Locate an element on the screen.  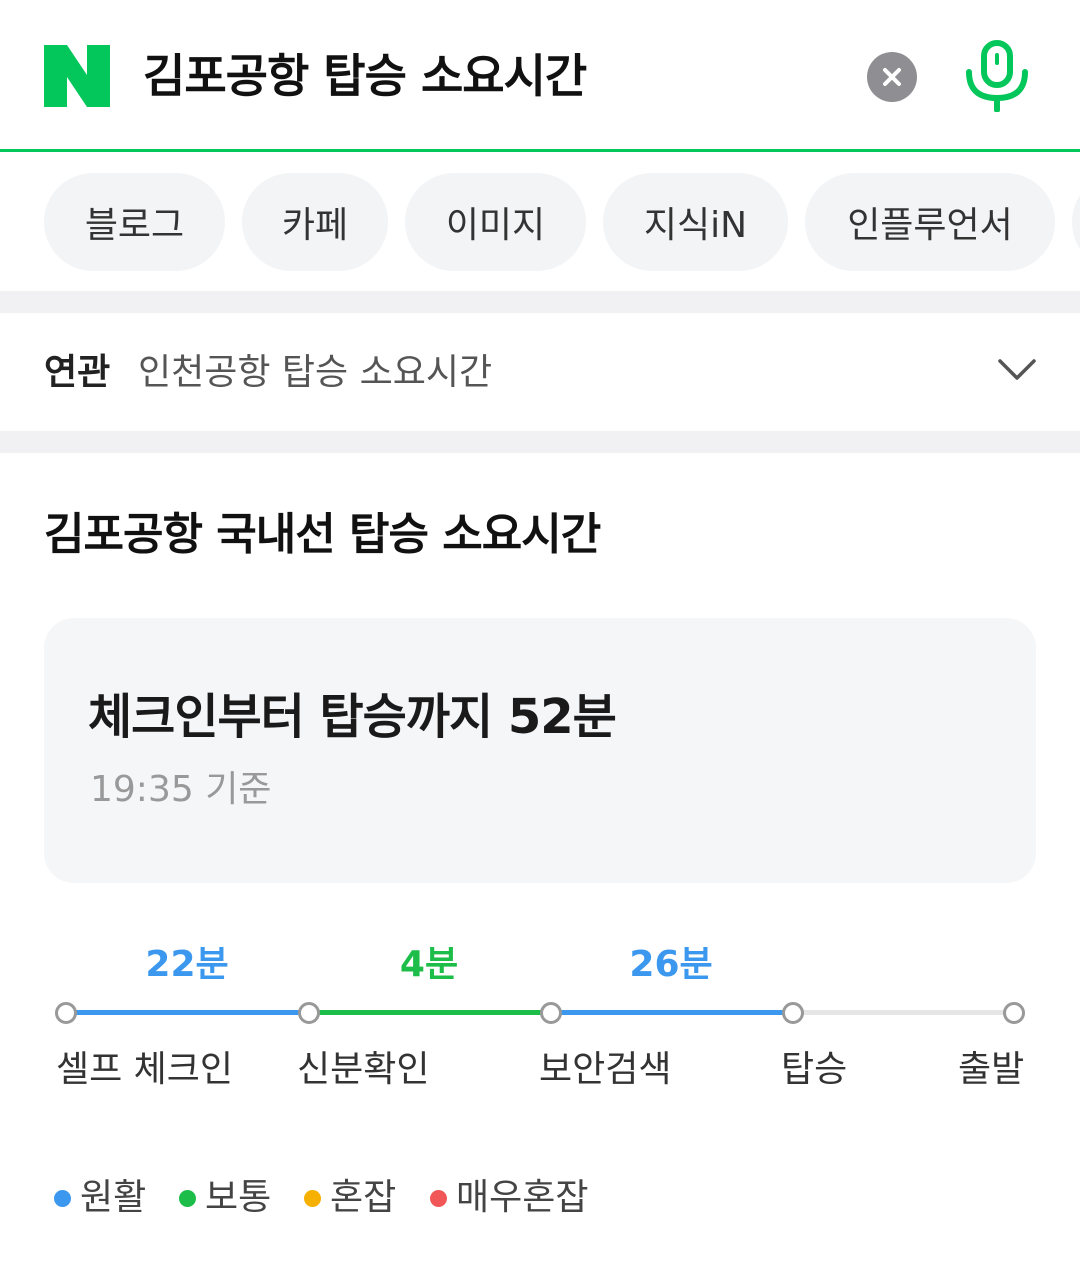
related-search-link: 인천공항 탑승 소요시간 is located at coordinates (315, 373).